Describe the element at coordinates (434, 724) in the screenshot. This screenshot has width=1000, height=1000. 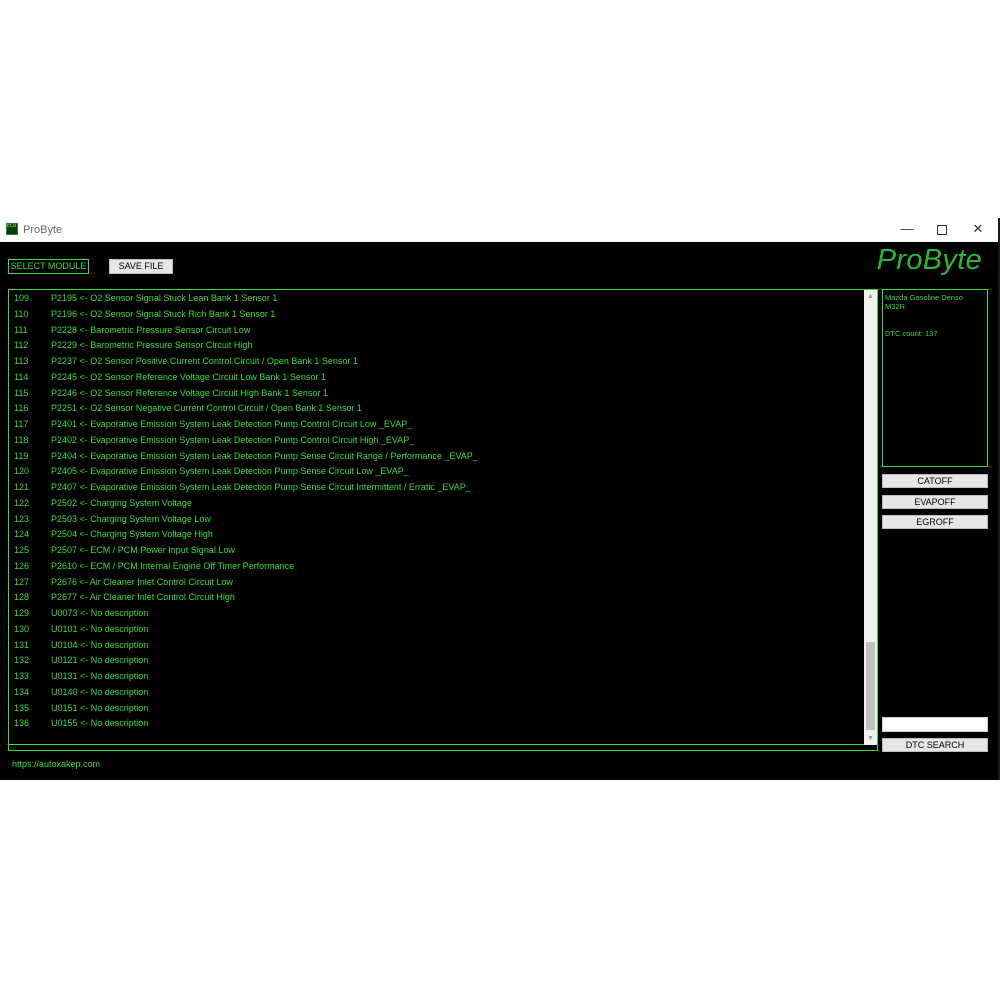
I see `dtc-list-item: 136 U0155 <- No description` at that location.